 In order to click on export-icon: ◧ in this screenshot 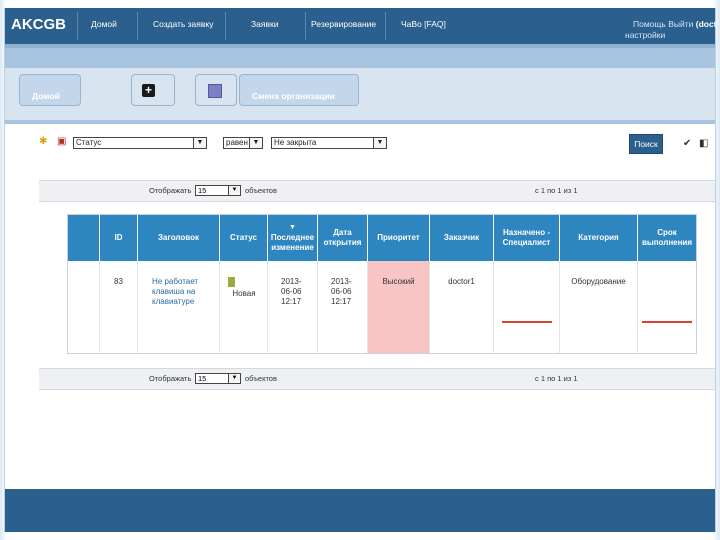, I will do `click(703, 143)`.